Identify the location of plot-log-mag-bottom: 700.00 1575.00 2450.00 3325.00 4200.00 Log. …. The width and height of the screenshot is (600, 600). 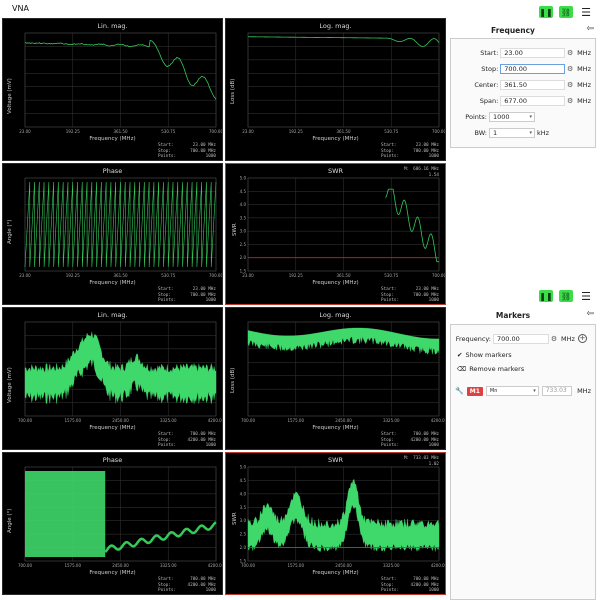
(335, 378).